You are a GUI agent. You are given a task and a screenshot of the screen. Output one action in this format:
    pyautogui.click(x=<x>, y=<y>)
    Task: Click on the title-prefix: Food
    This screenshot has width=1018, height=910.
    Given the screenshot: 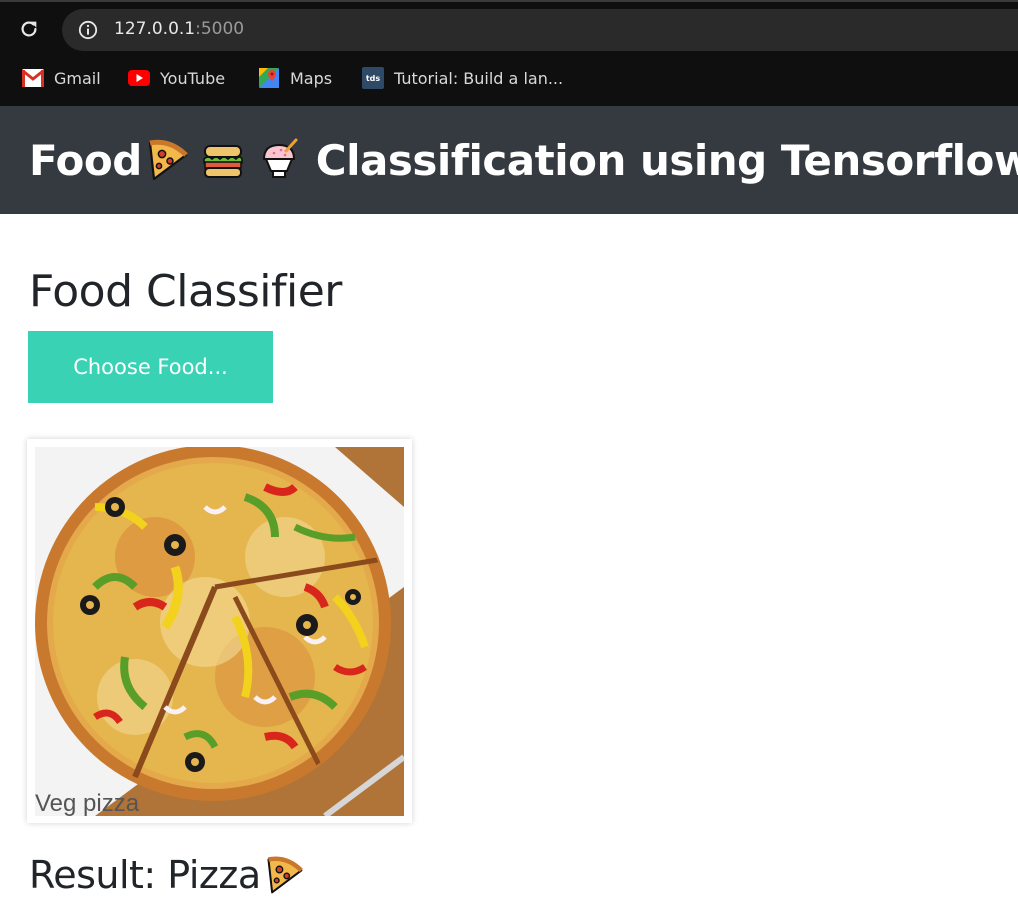 What is the action you would take?
    pyautogui.click(x=85, y=160)
    